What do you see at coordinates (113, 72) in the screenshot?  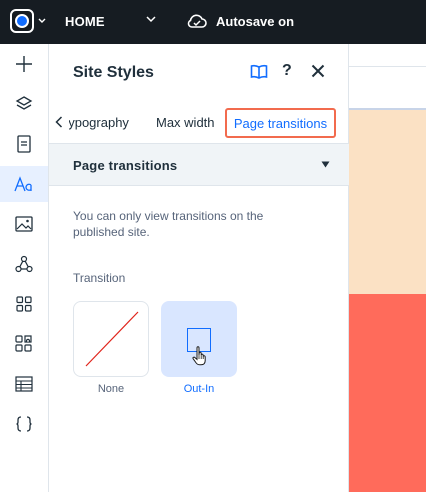 I see `panel-title: Site Styles` at bounding box center [113, 72].